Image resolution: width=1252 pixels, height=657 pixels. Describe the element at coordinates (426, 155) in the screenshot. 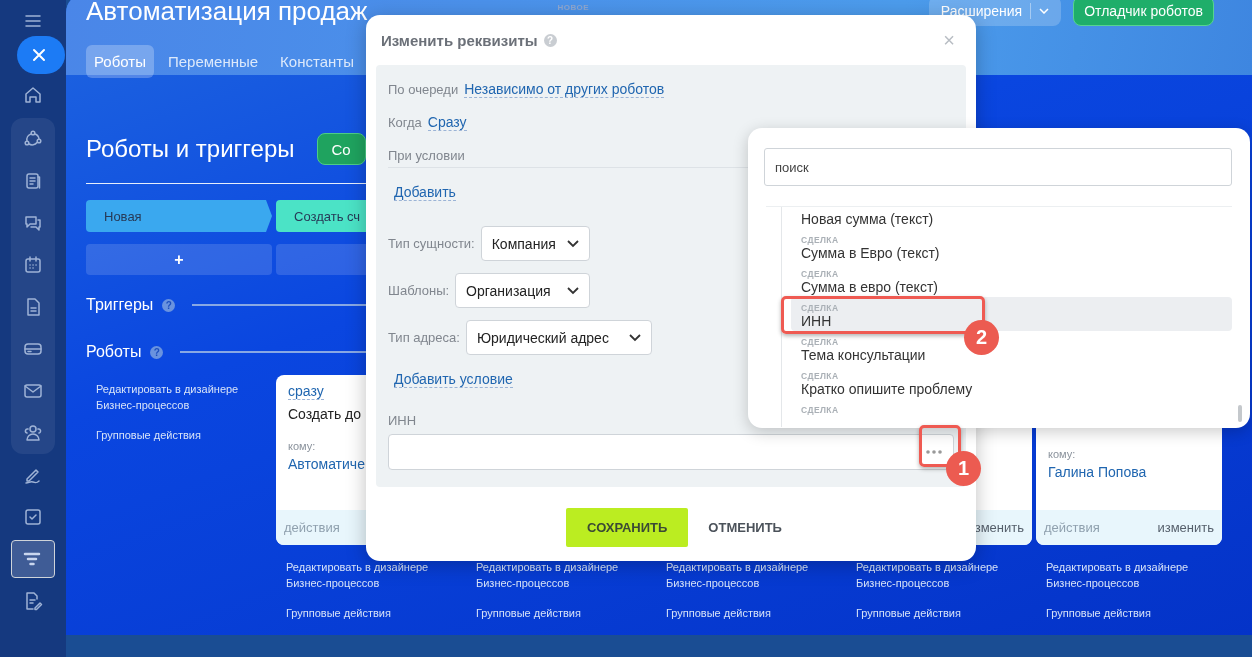

I see `field-label: При условии` at that location.